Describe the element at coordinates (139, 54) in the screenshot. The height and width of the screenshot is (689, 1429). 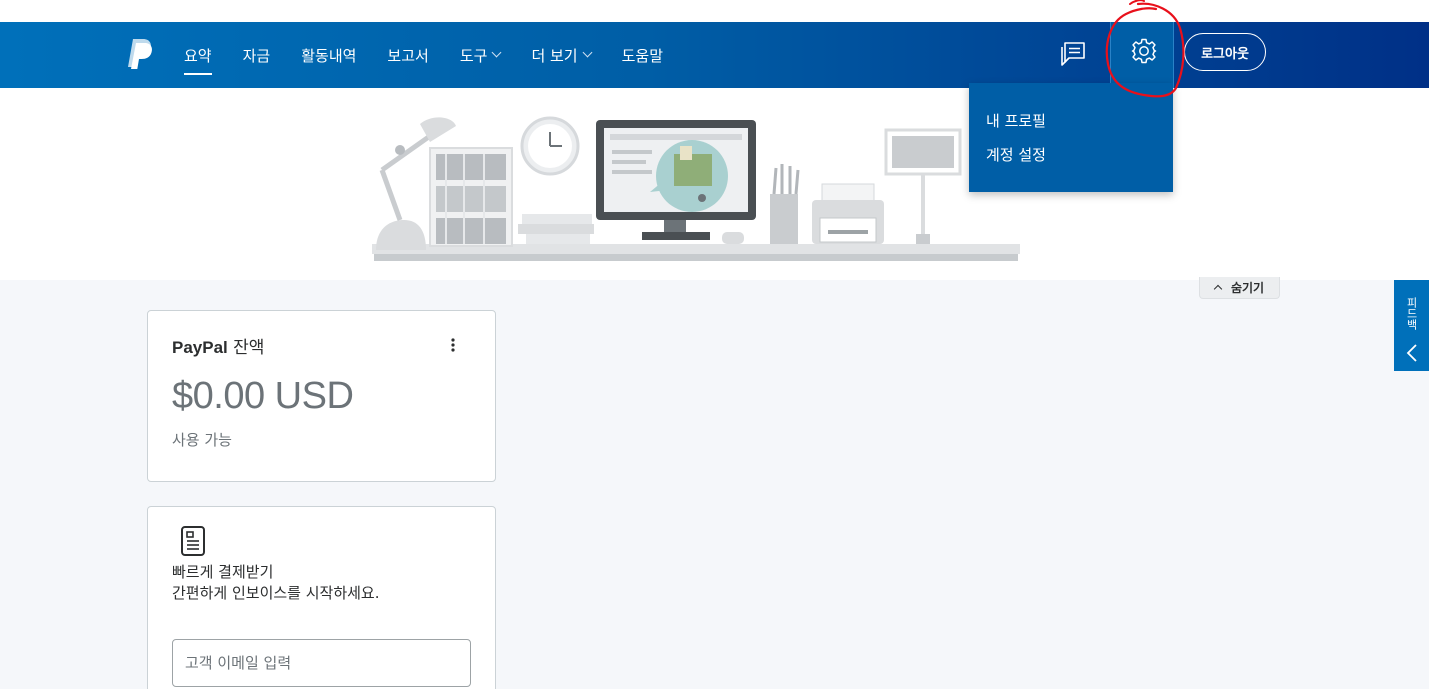
I see `paypal-logo` at that location.